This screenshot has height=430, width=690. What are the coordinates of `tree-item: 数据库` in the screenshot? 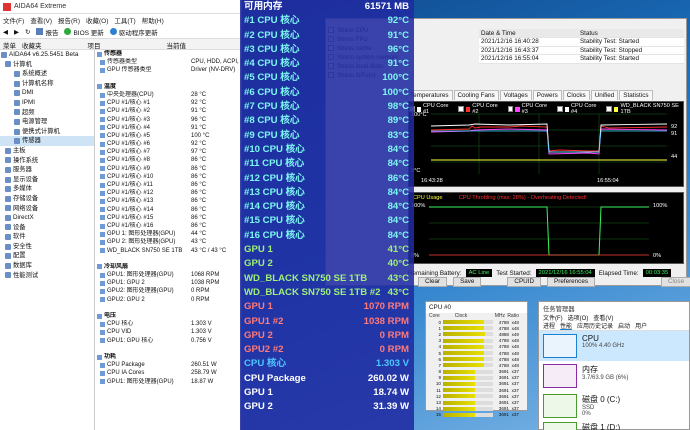 It's located at (47, 266).